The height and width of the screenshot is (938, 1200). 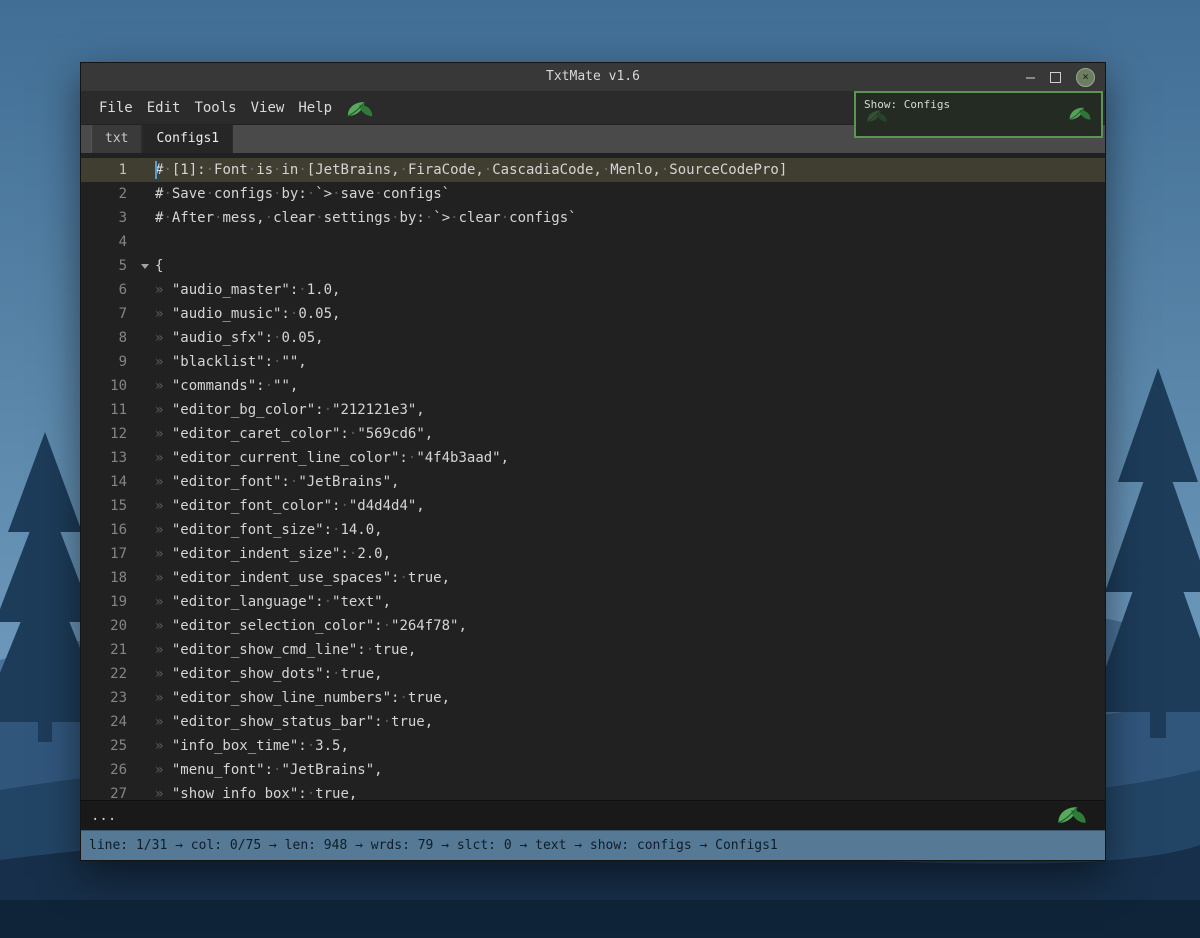 What do you see at coordinates (118, 530) in the screenshot?
I see `line-number: 16` at bounding box center [118, 530].